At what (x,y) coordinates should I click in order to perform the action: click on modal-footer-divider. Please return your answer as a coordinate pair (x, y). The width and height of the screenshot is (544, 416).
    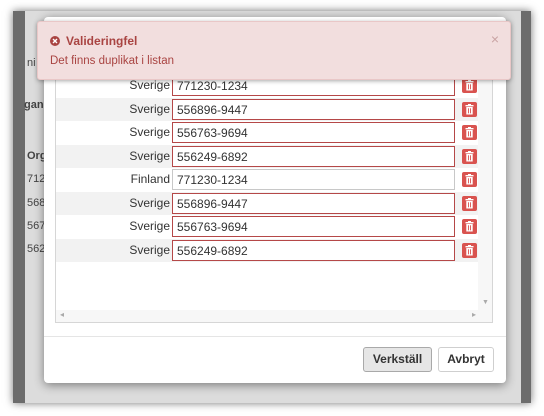
    Looking at the image, I should click on (275, 336).